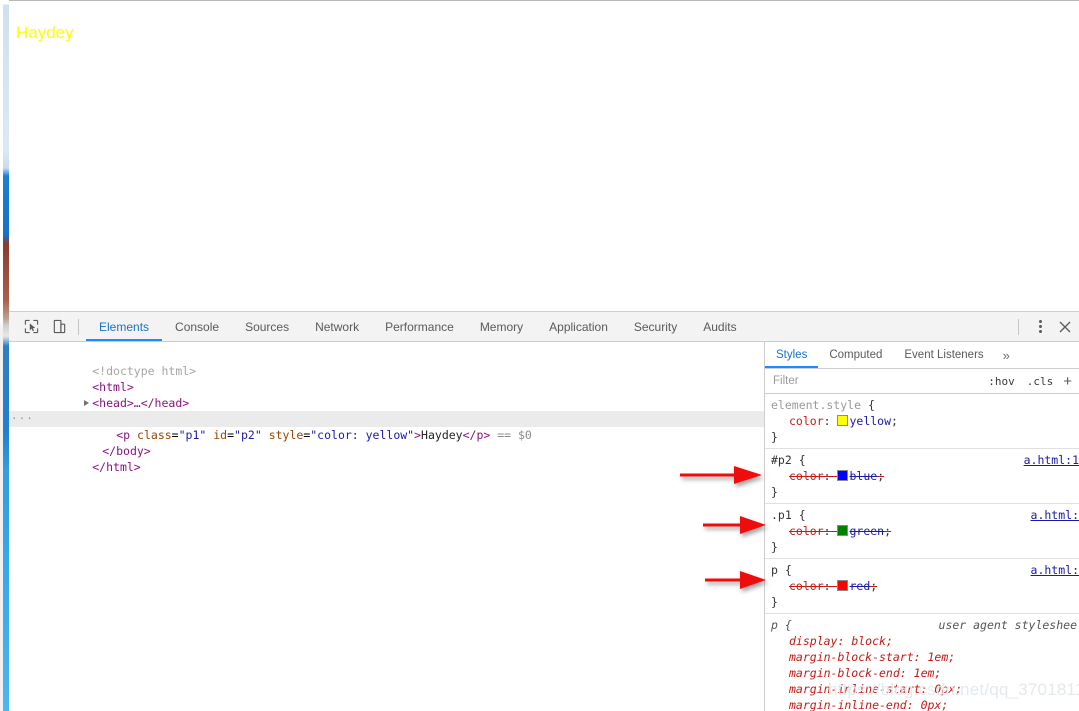 The image size is (1079, 711). I want to click on style-declaration-value: block, so click(868, 641).